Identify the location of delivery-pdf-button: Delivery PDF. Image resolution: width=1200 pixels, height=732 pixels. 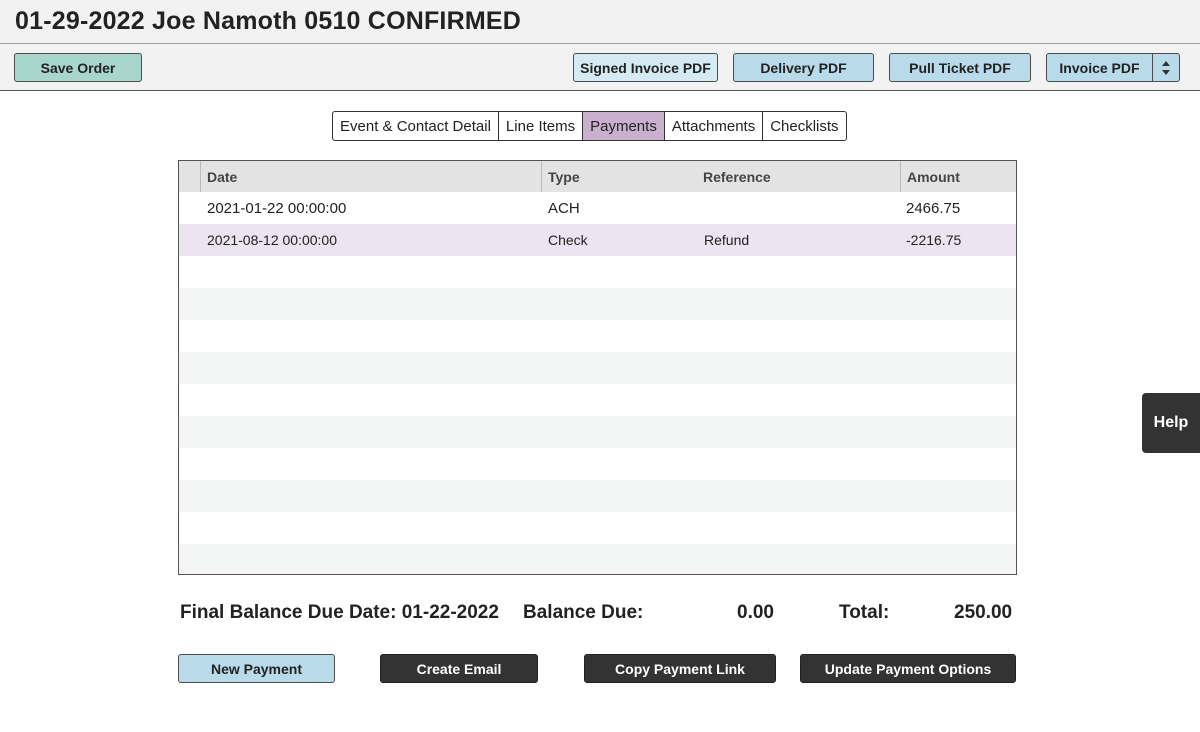
(803, 67).